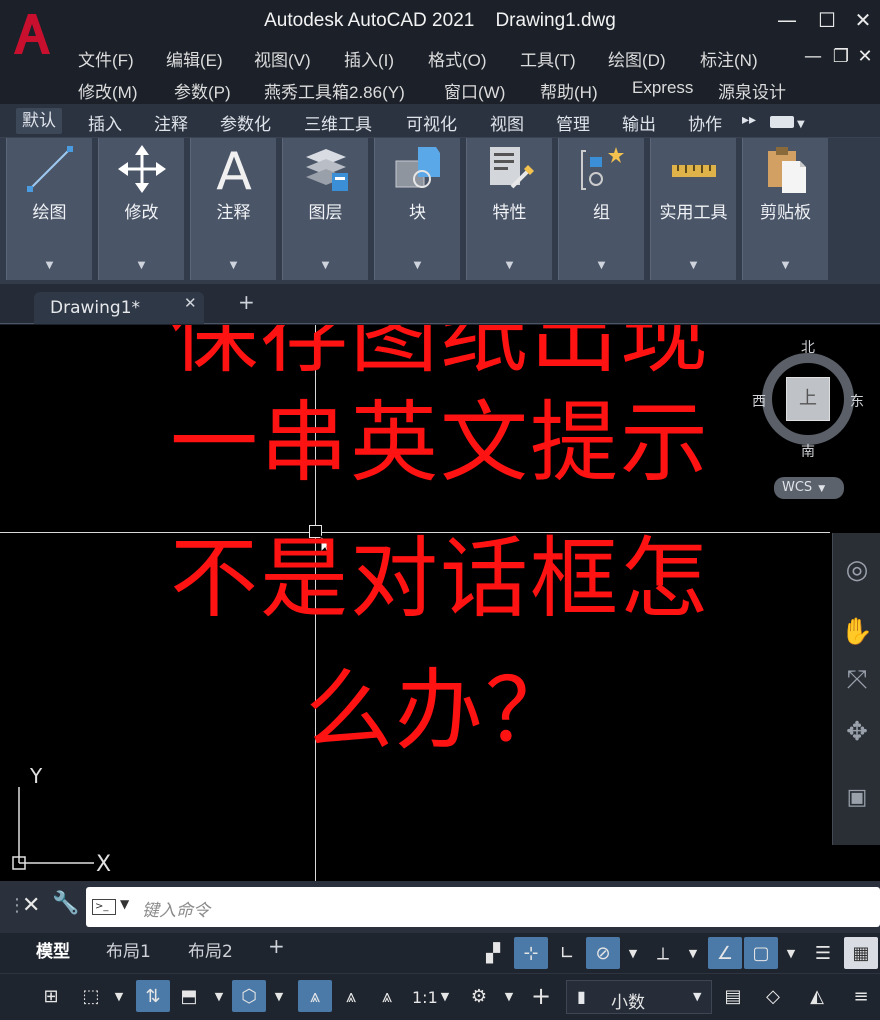 This screenshot has width=880, height=1020. What do you see at coordinates (639, 997) in the screenshot?
I see `units-selector: ▮ 小数 ▼` at bounding box center [639, 997].